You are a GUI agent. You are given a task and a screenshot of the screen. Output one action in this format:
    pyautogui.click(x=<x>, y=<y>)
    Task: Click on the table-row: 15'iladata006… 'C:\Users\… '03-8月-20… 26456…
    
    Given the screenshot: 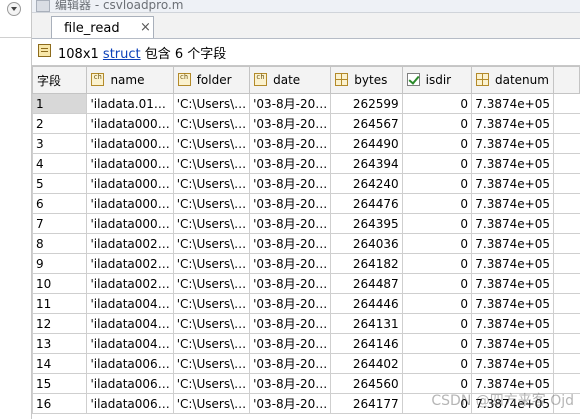 What is the action you would take?
    pyautogui.click(x=306, y=383)
    